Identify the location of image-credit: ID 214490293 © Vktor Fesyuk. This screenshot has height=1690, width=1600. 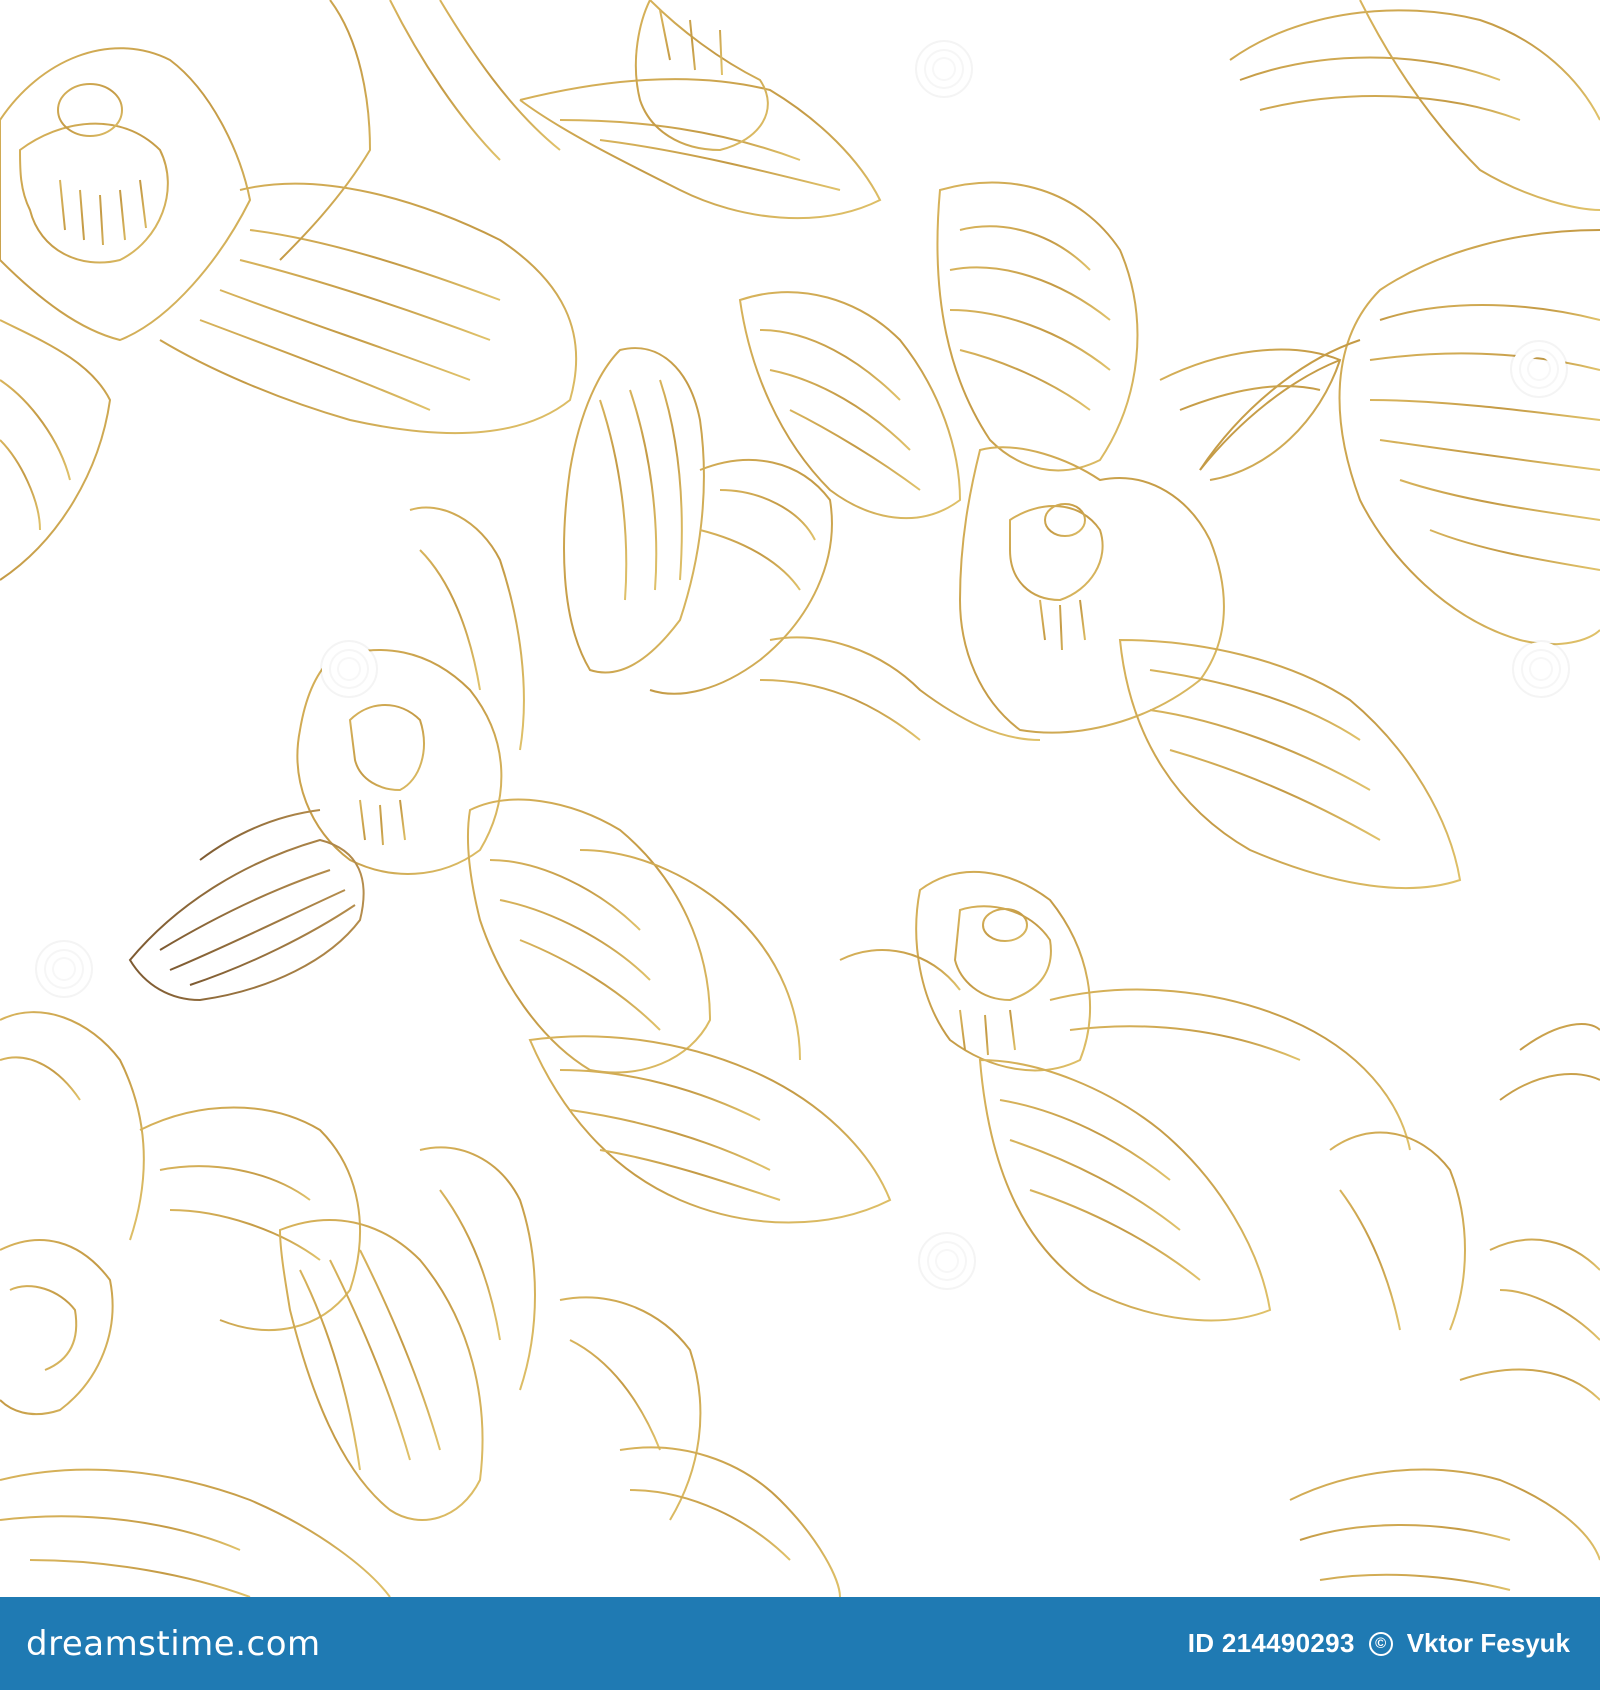
(1379, 1643).